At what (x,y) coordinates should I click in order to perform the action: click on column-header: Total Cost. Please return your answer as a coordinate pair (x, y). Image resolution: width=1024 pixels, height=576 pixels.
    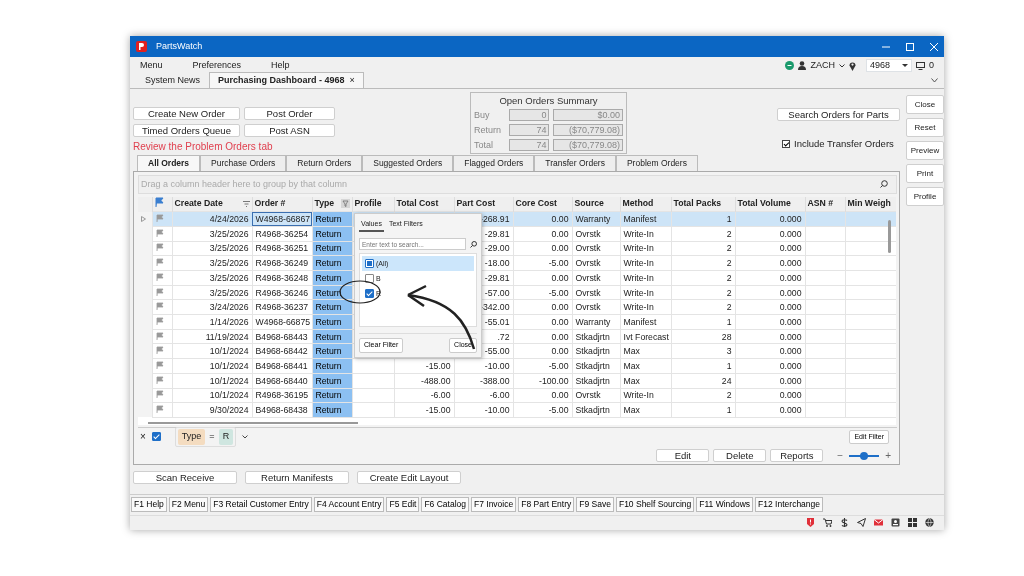
    Looking at the image, I should click on (424, 204).